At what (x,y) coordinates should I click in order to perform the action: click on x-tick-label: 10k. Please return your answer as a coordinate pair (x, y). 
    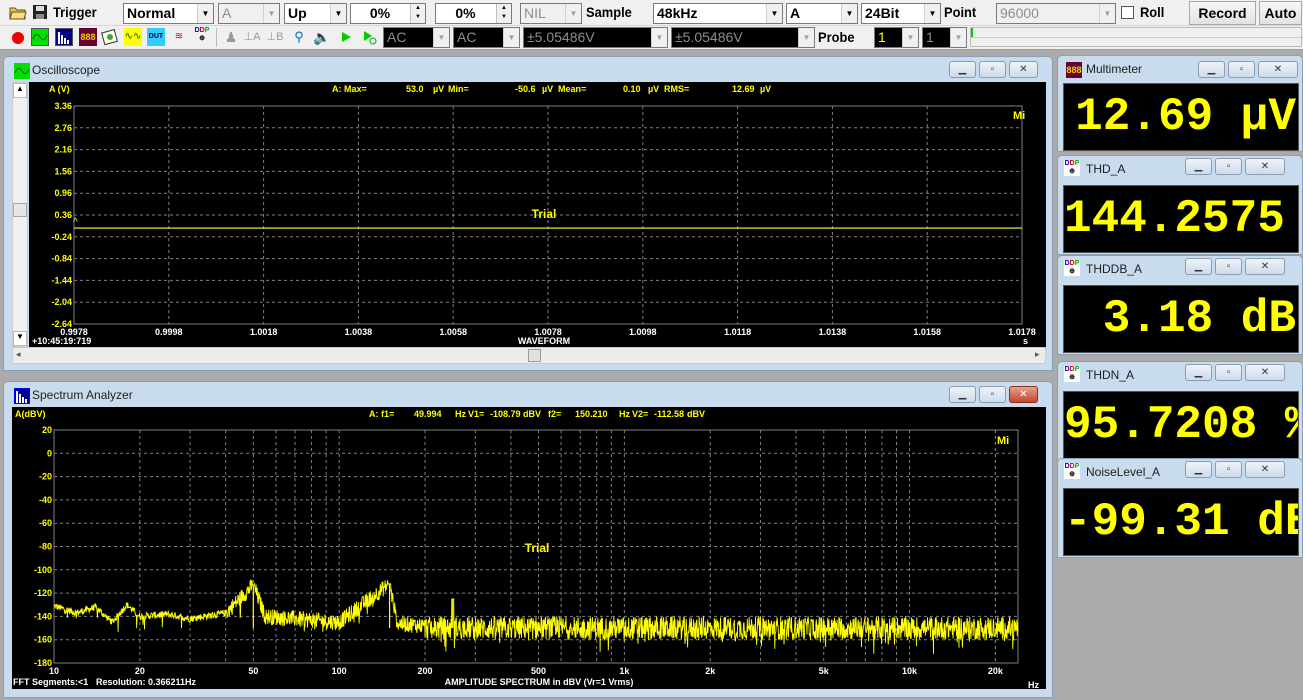
    Looking at the image, I should click on (910, 671).